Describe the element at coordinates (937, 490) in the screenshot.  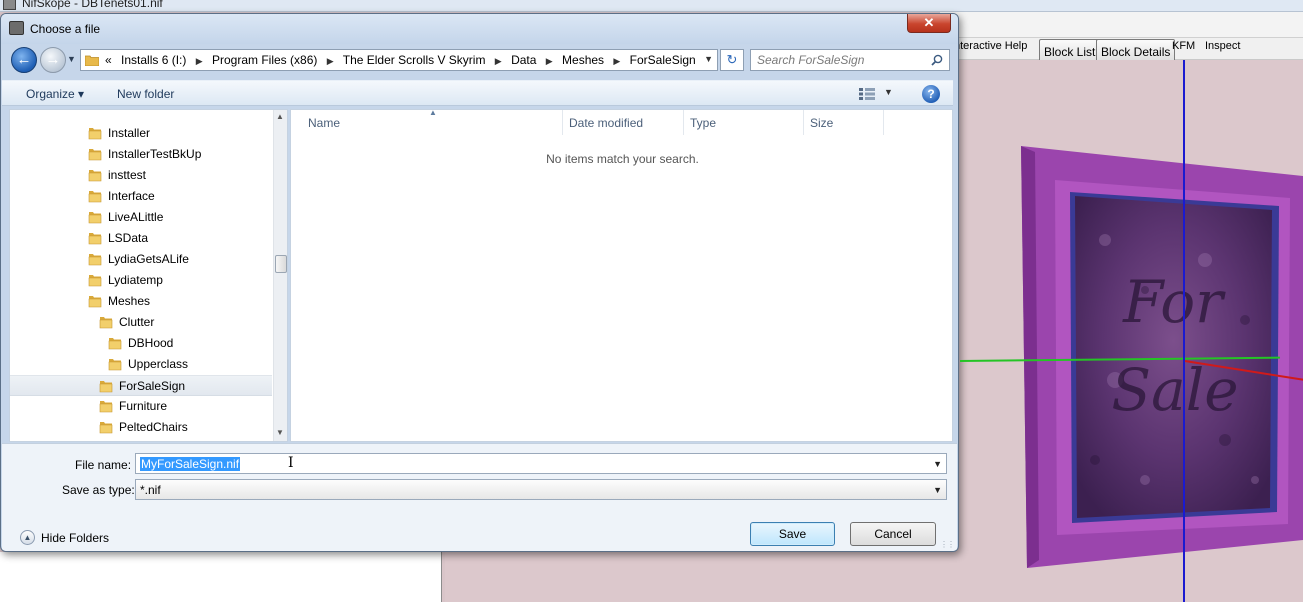
I see `save-as-type-dropdown-icon: ▼` at that location.